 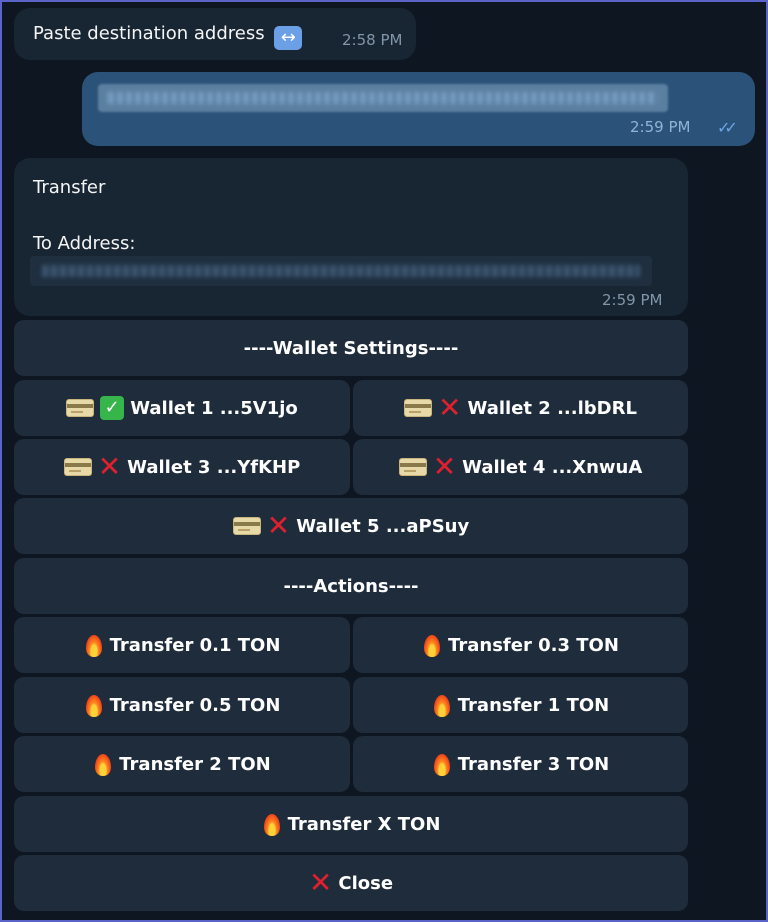 I want to click on message-time: 2:58 PM, so click(x=372, y=40).